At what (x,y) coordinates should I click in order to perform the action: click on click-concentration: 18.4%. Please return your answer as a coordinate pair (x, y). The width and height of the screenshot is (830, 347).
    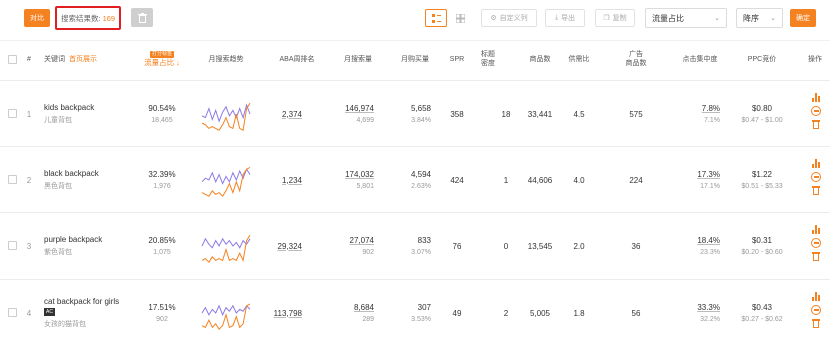
    Looking at the image, I should click on (708, 240).